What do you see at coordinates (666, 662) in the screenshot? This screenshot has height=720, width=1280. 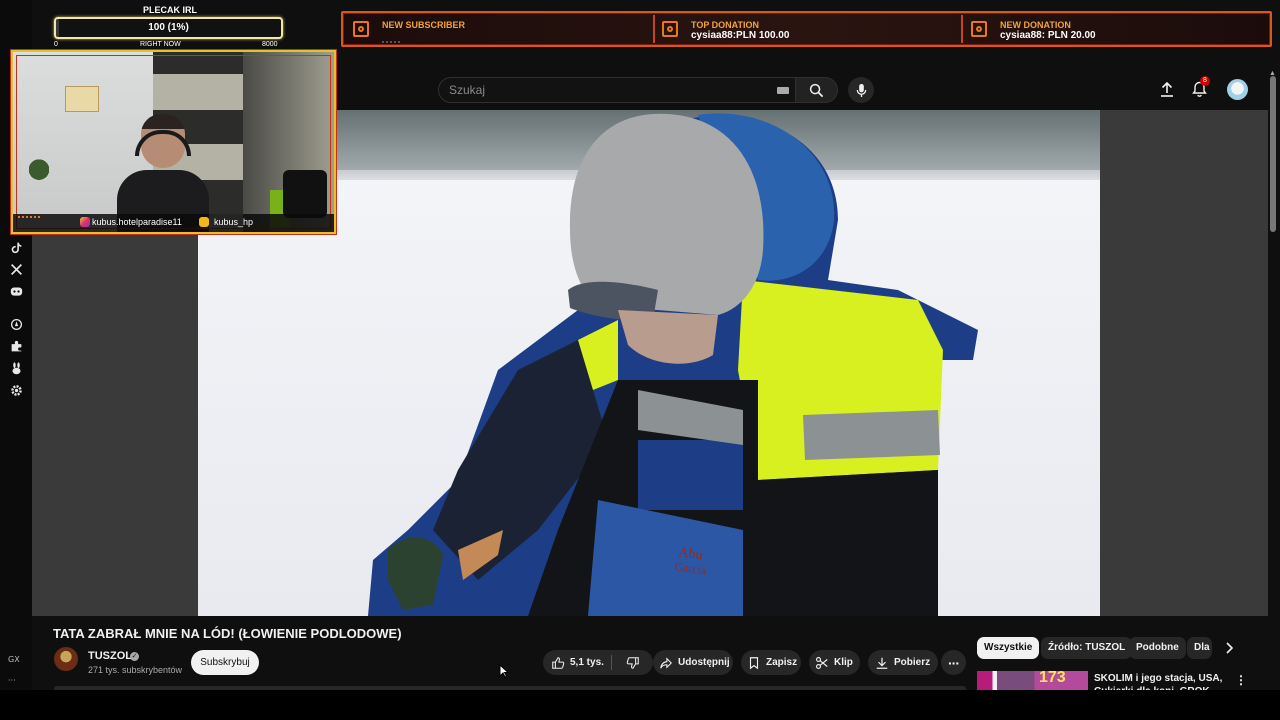 I see `share-icon` at bounding box center [666, 662].